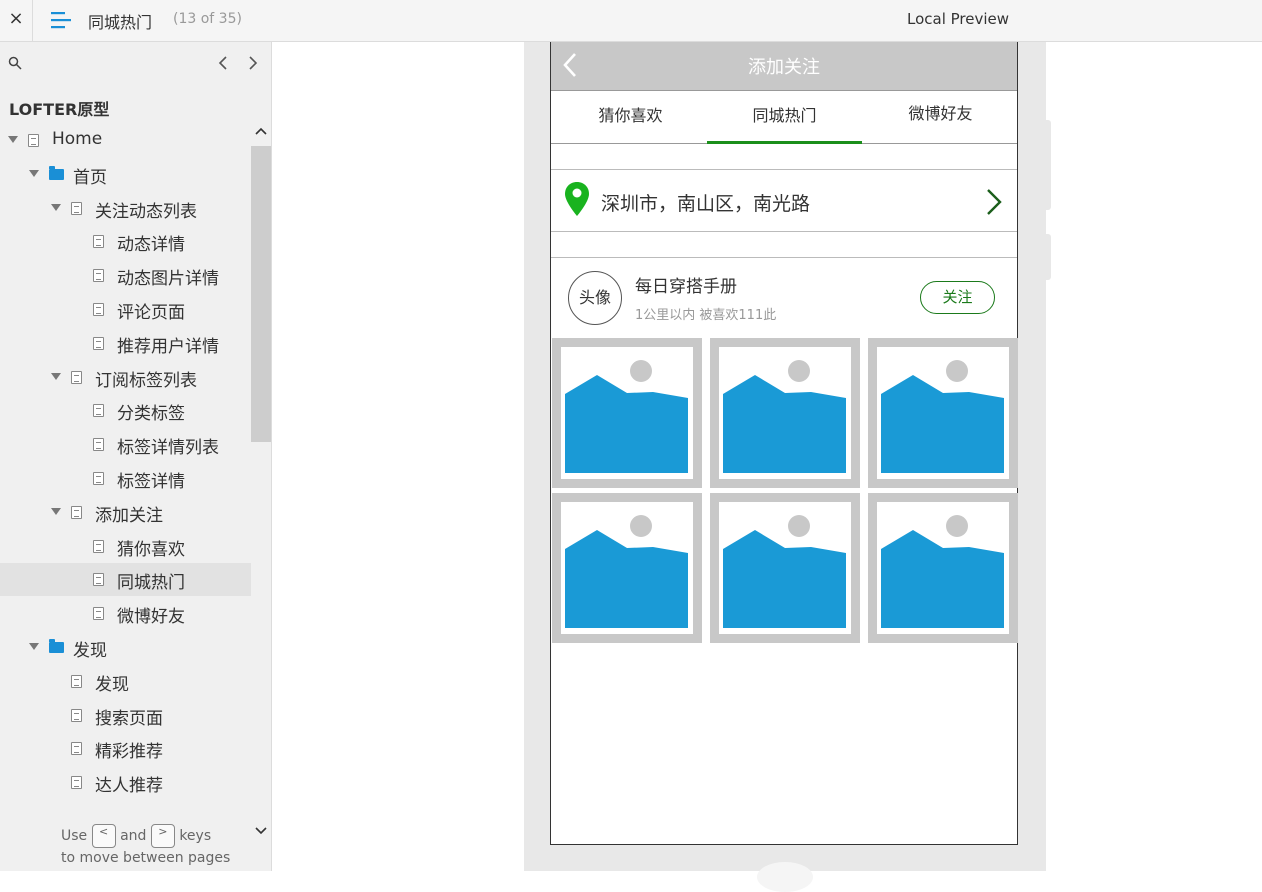 This screenshot has height=892, width=1262. Describe the element at coordinates (125, 275) in the screenshot. I see `tree-item: 动态图片详情` at that location.